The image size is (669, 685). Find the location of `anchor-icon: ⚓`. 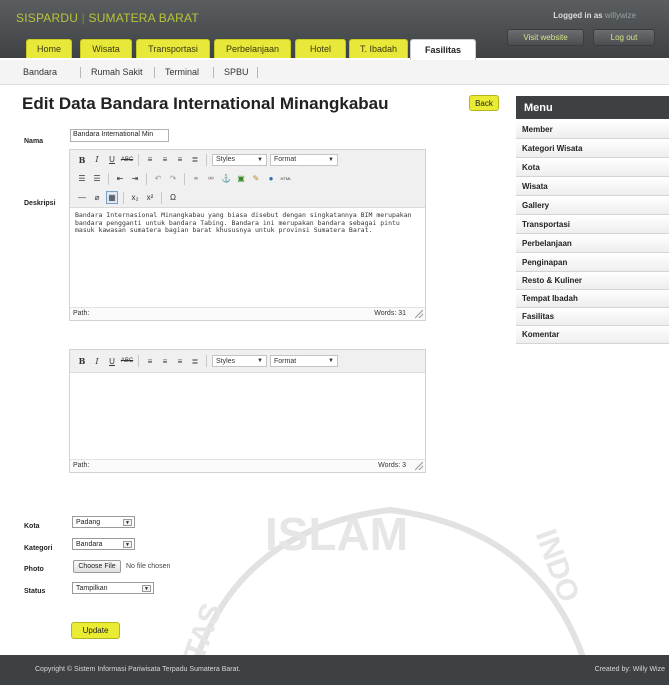

anchor-icon: ⚓ is located at coordinates (226, 178).